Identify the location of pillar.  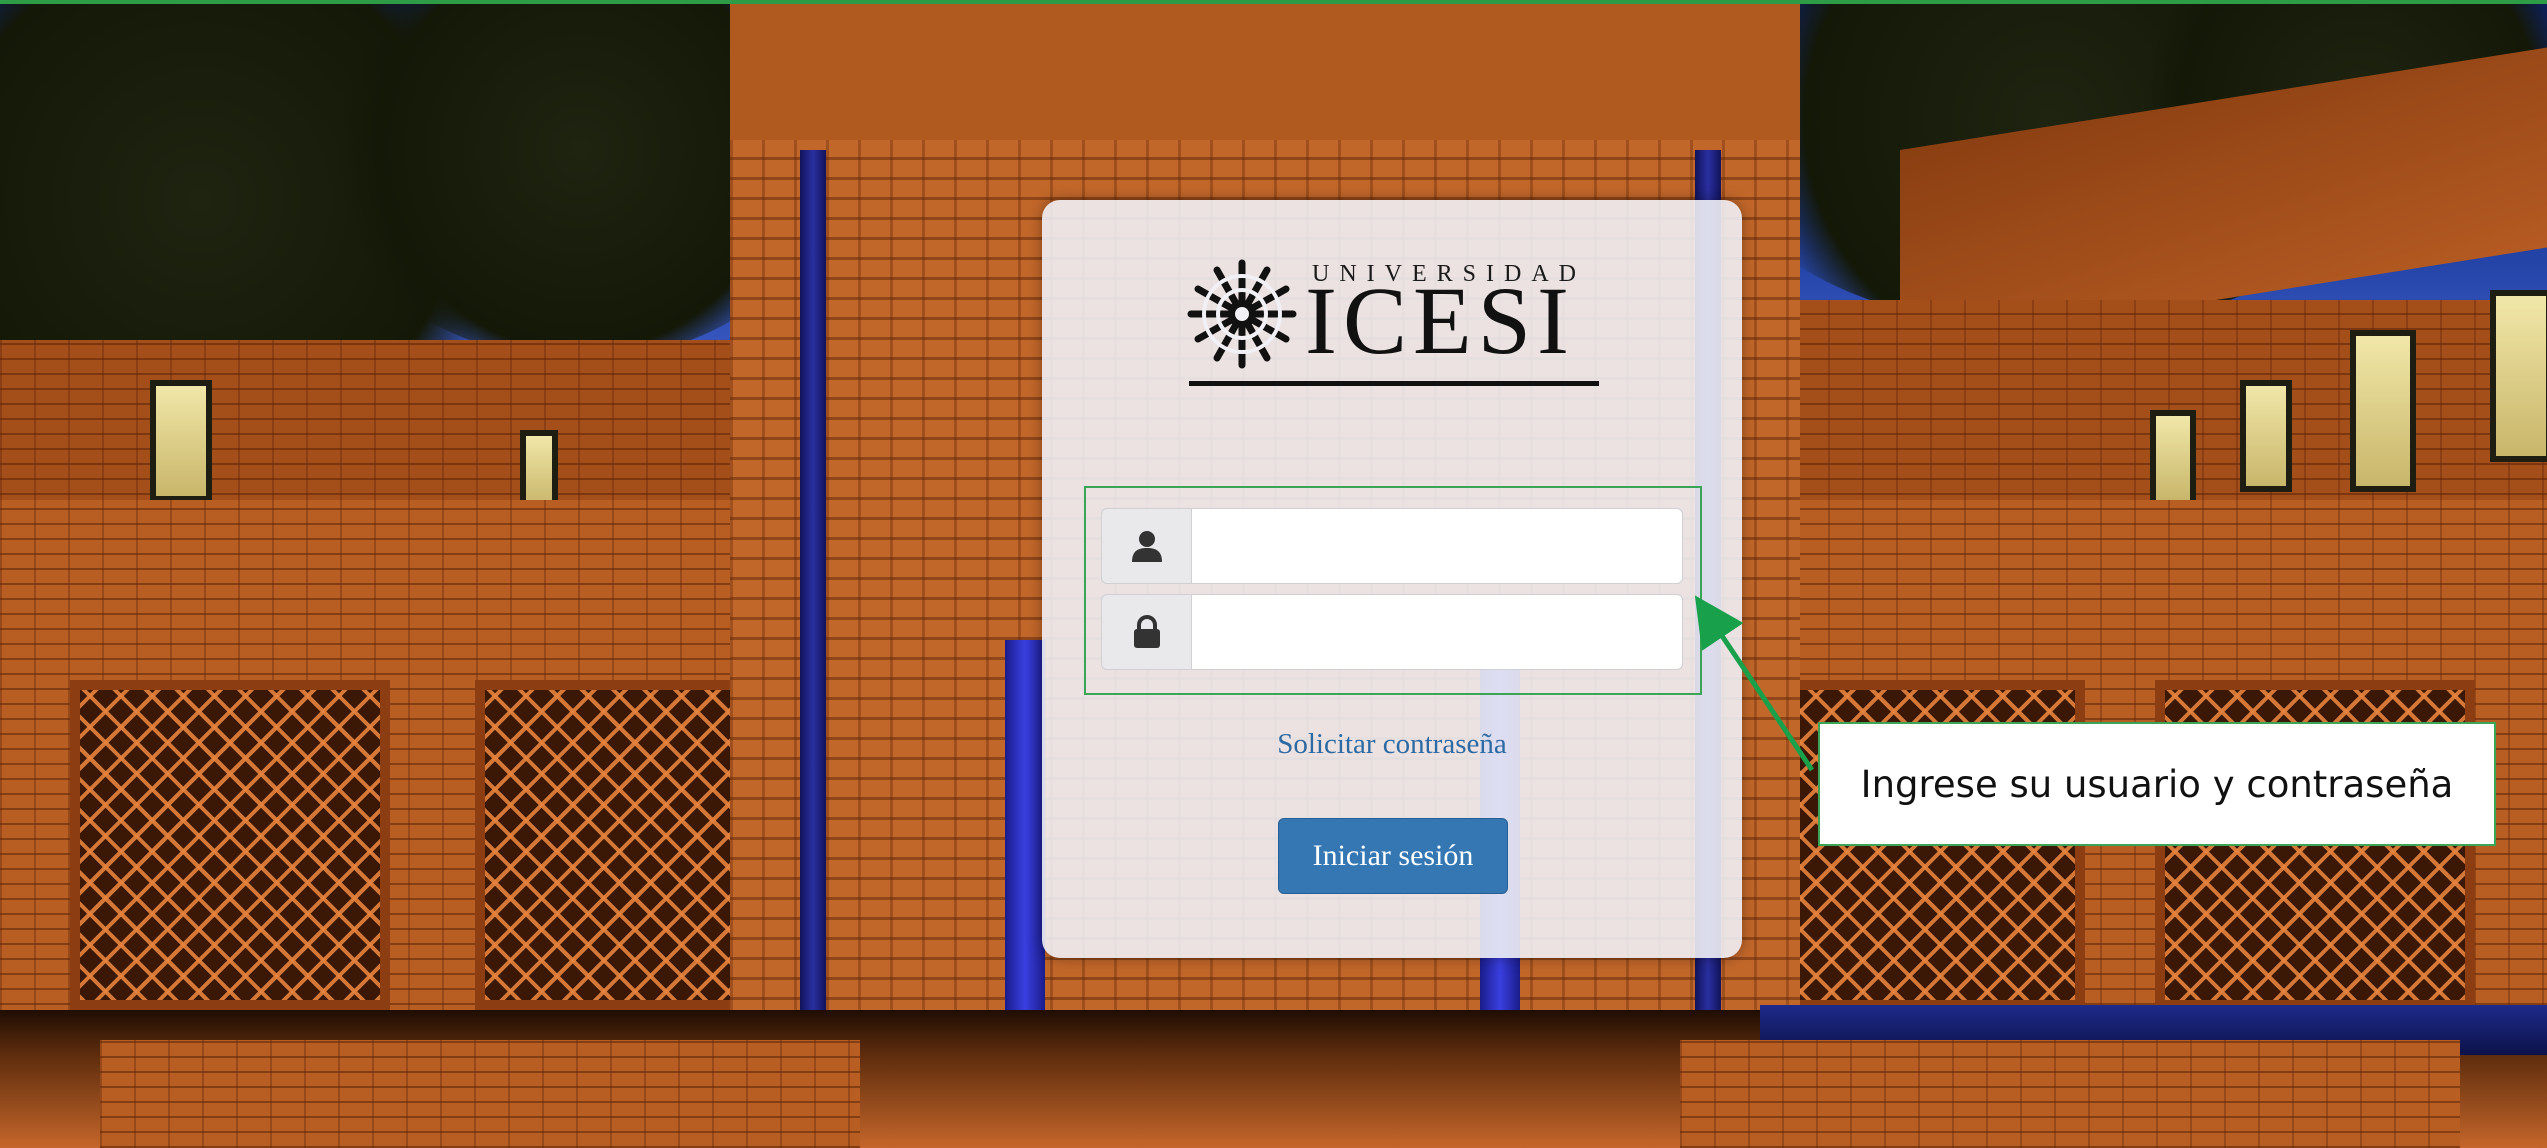
(1025, 850).